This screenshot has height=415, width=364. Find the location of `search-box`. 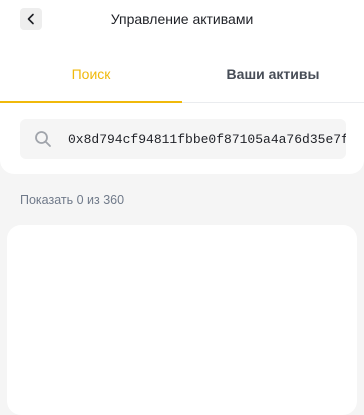

search-box is located at coordinates (183, 139).